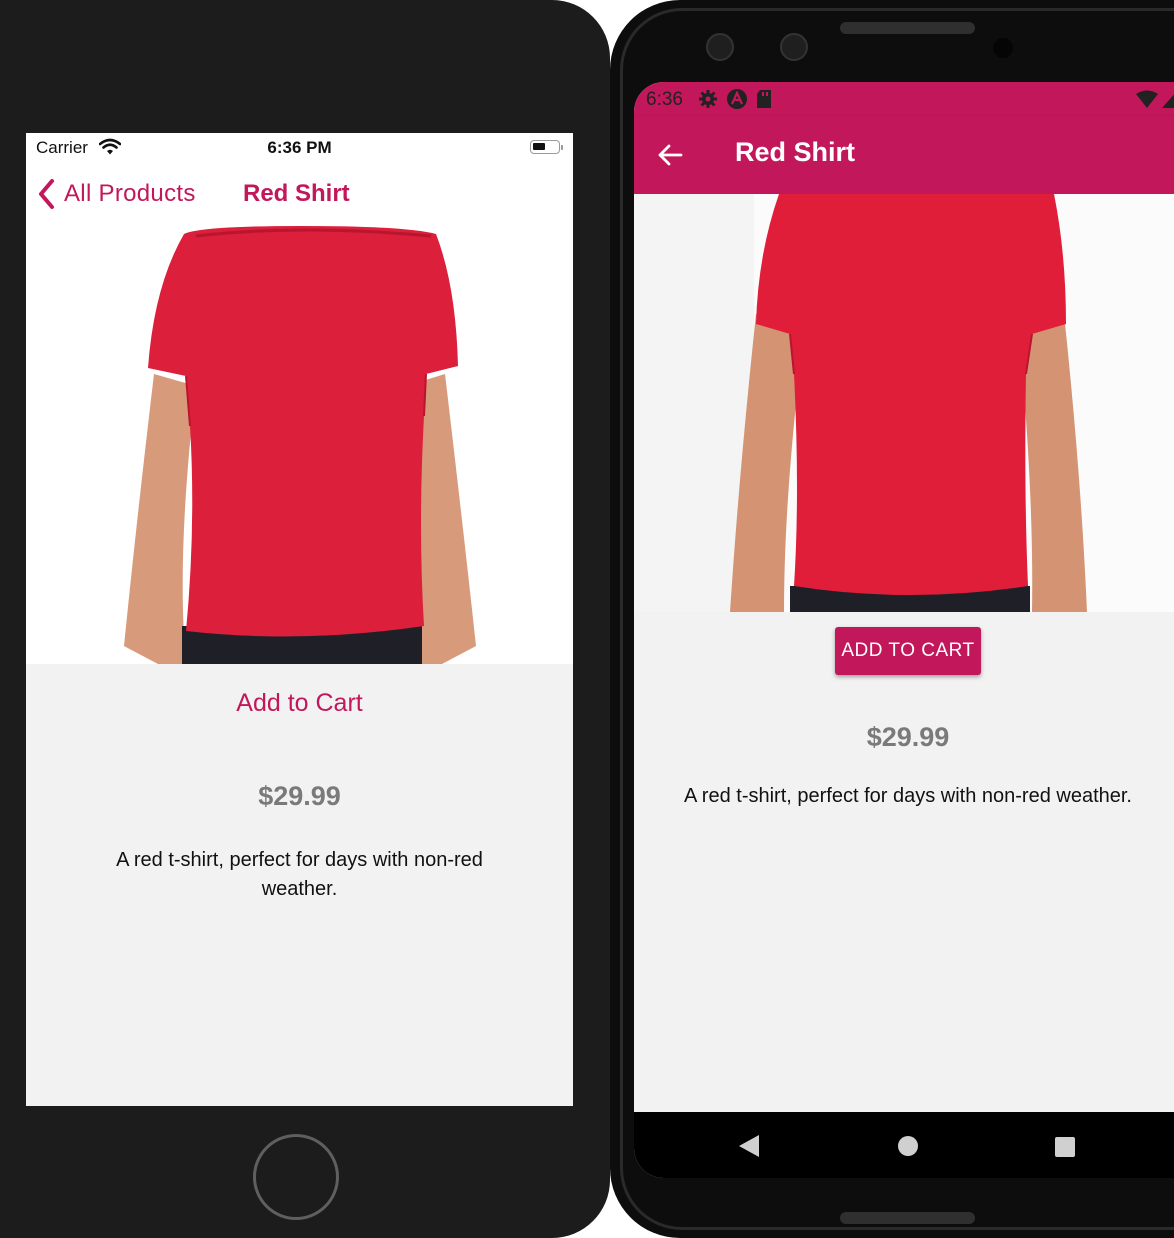 The width and height of the screenshot is (1174, 1238). Describe the element at coordinates (764, 99) in the screenshot. I see `sd-card-icon` at that location.